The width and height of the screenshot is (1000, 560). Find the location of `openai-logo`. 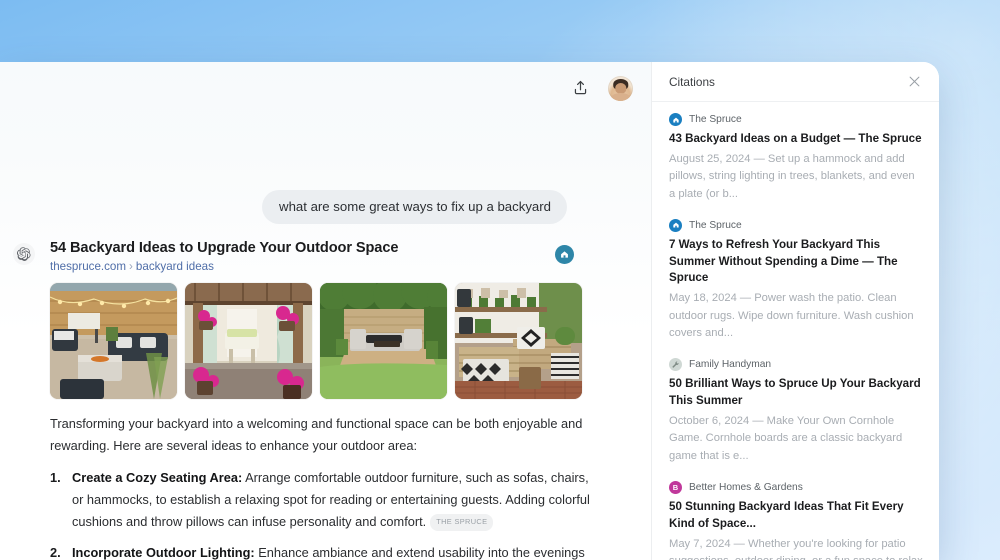

openai-logo is located at coordinates (24, 254).